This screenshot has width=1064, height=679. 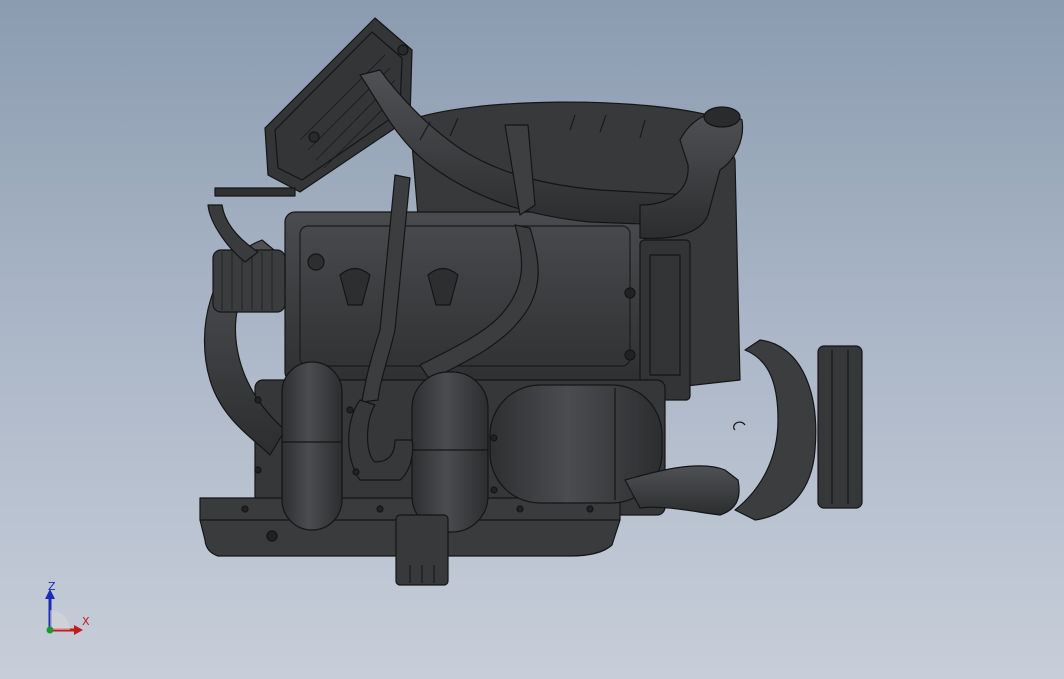 What do you see at coordinates (52, 586) in the screenshot?
I see `z-axis-label: Z` at bounding box center [52, 586].